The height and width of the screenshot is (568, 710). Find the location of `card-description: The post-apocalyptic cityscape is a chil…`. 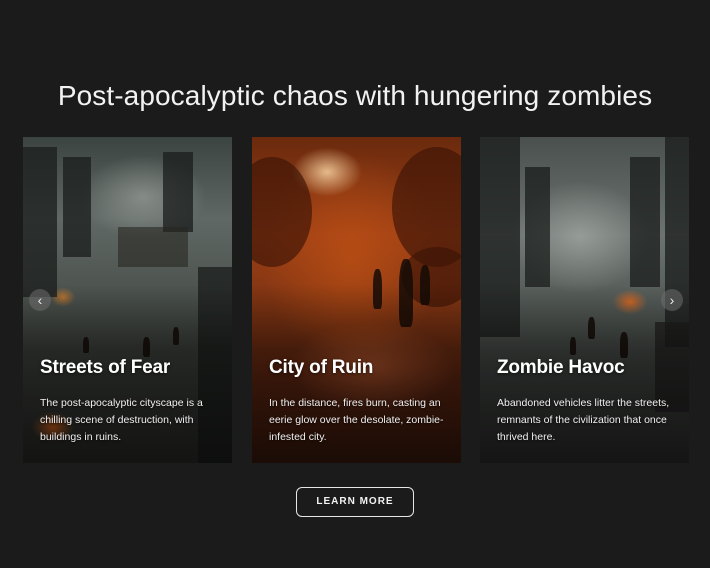

card-description: The post-apocalyptic cityscape is a chil… is located at coordinates (121, 420).